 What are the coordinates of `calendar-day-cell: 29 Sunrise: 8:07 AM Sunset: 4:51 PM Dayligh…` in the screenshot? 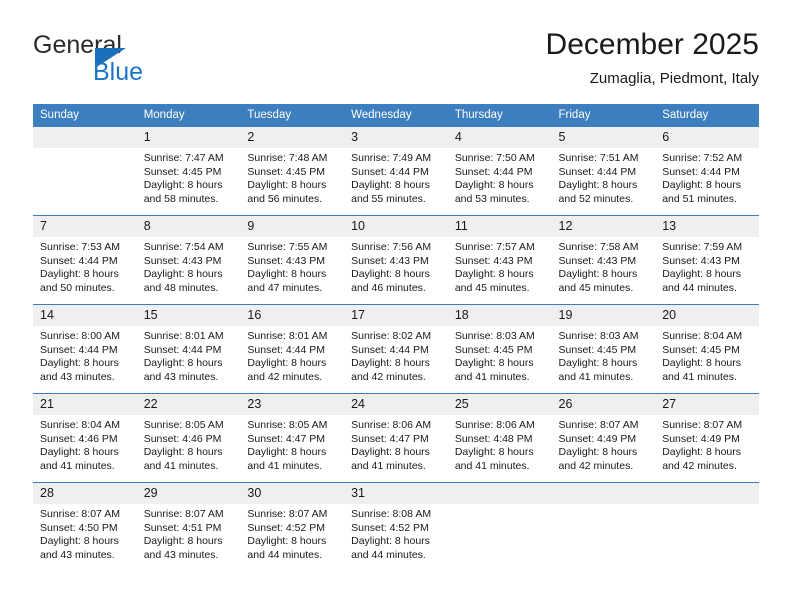 It's located at (188, 526).